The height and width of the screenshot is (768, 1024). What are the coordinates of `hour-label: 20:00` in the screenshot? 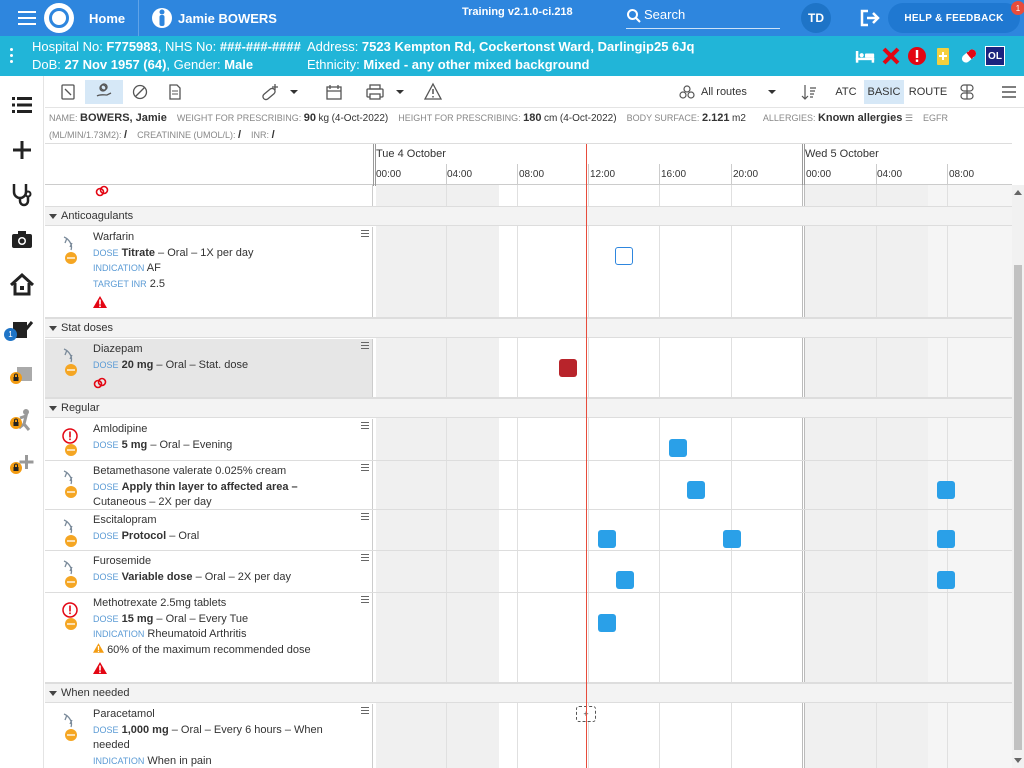 It's located at (746, 174).